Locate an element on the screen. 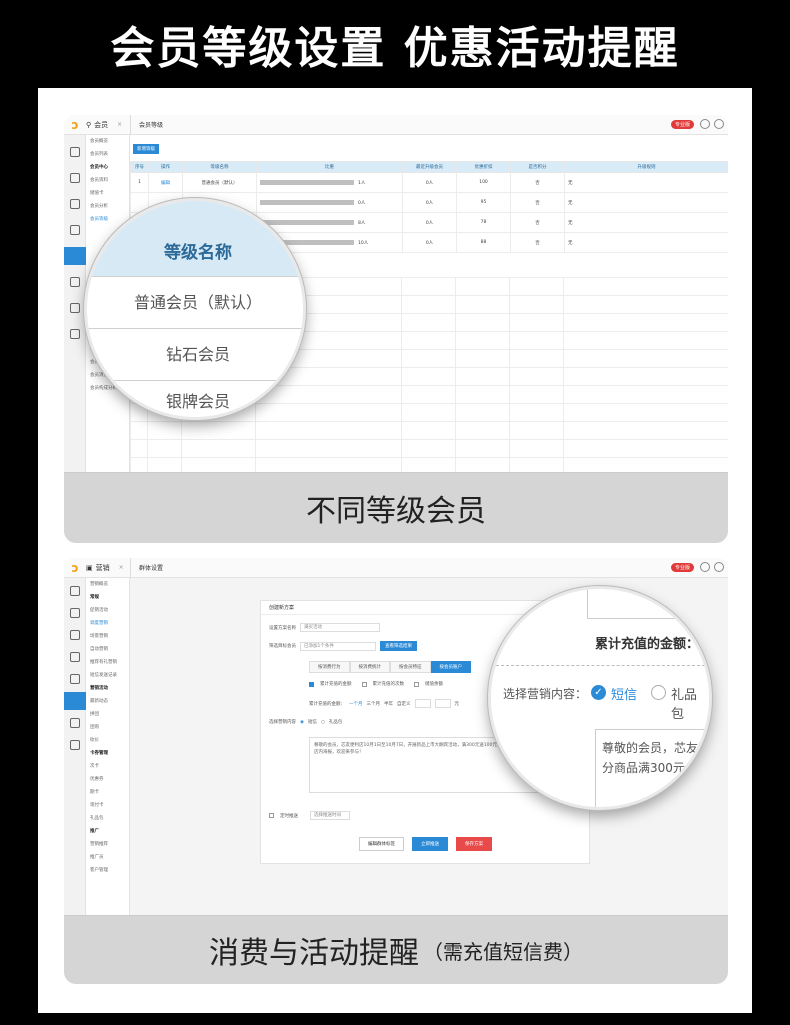  menu-item: 期卡 is located at coordinates (107, 792).